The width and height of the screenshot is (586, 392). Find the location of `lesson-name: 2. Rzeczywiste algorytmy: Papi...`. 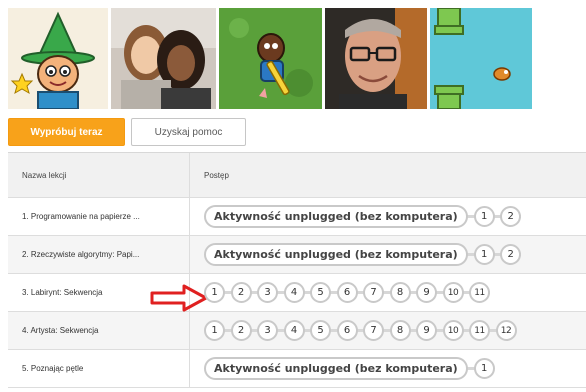

lesson-name: 2. Rzeczywiste algorytmy: Papi... is located at coordinates (99, 254).